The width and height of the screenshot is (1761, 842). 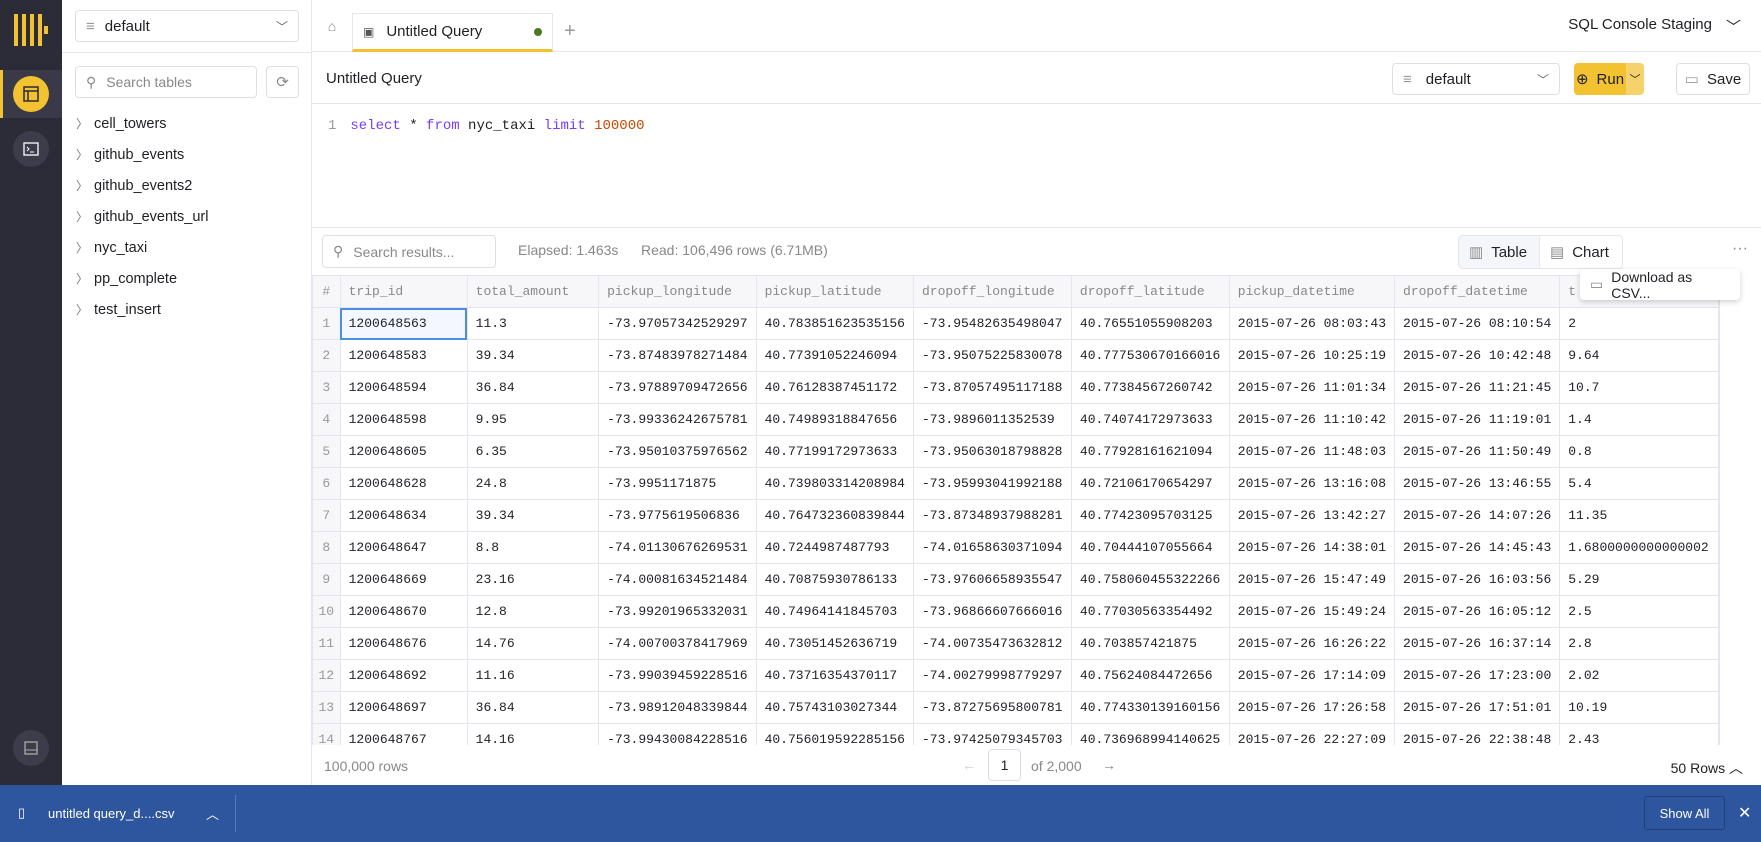 What do you see at coordinates (835, 515) in the screenshot?
I see `table-cell: 40.764732360839844` at bounding box center [835, 515].